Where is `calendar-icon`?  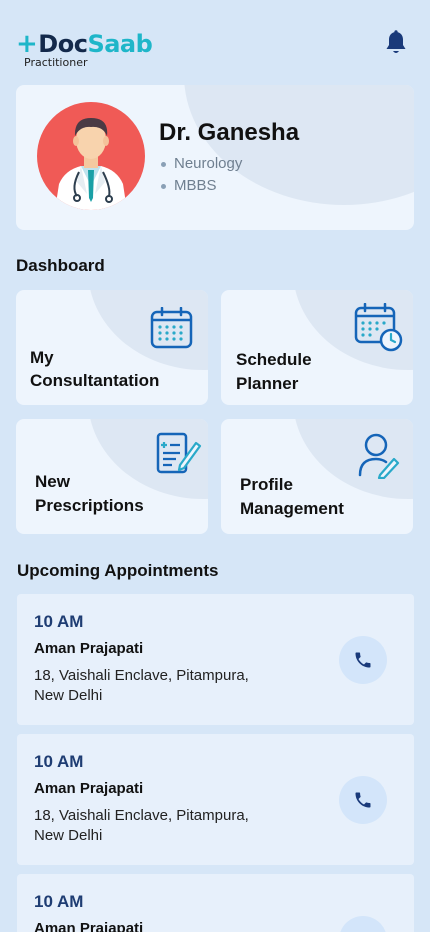
calendar-icon is located at coordinates (171, 328).